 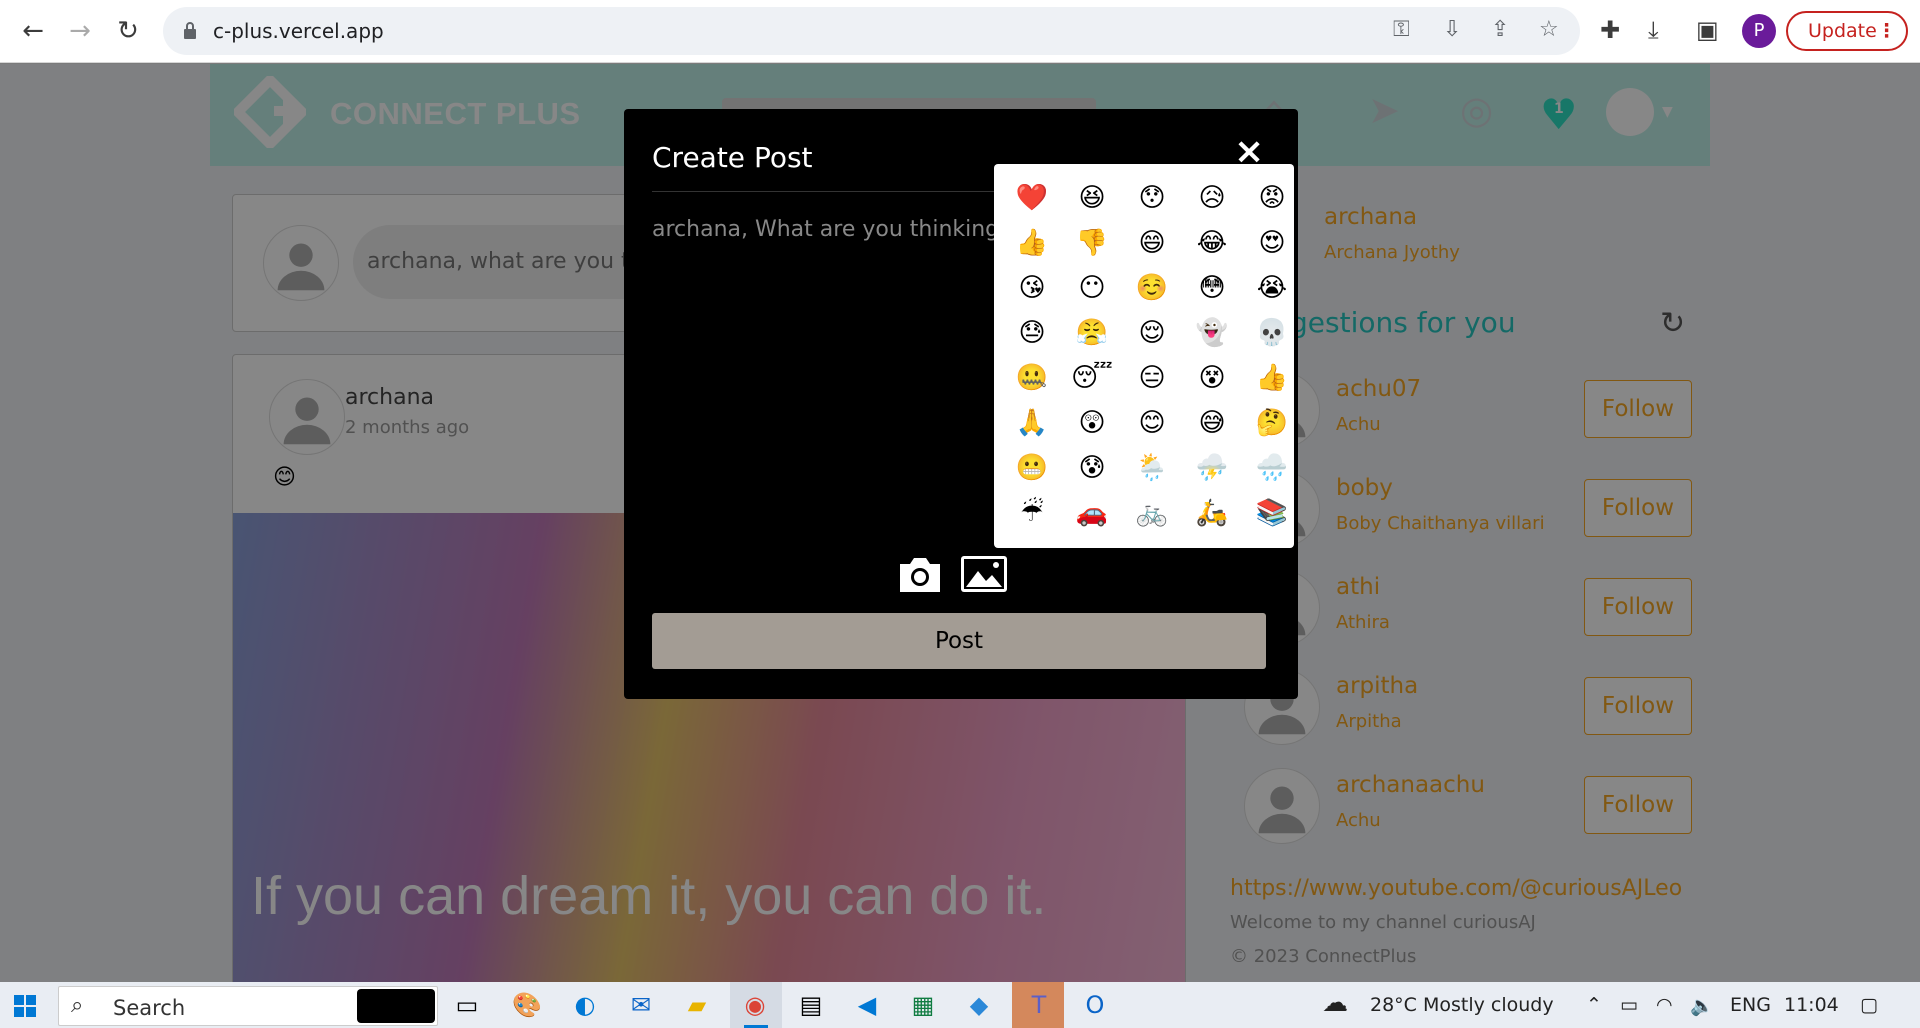 What do you see at coordinates (1272, 513) in the screenshot?
I see `emoji-option: 📚` at bounding box center [1272, 513].